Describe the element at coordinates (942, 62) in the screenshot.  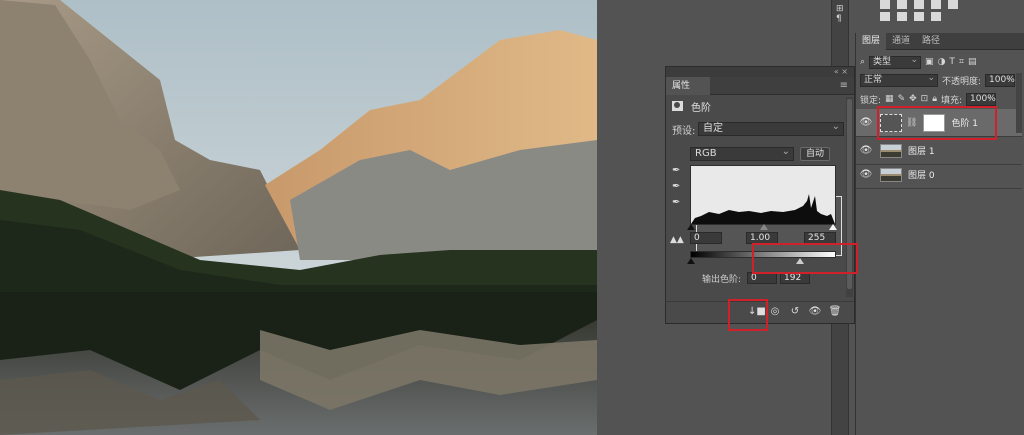
I see `adjust-filter-icon: ◑` at that location.